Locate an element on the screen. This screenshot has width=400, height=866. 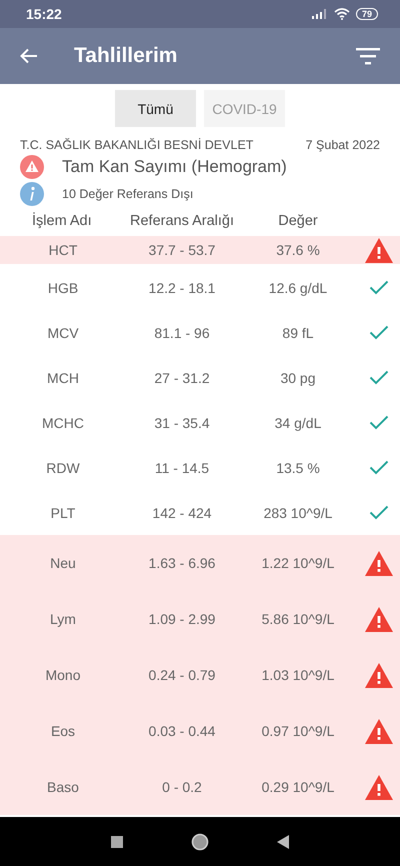
institution-name: T.C. SAĞLIK BAKANLIĞI BESNİ DEVLET is located at coordinates (137, 145).